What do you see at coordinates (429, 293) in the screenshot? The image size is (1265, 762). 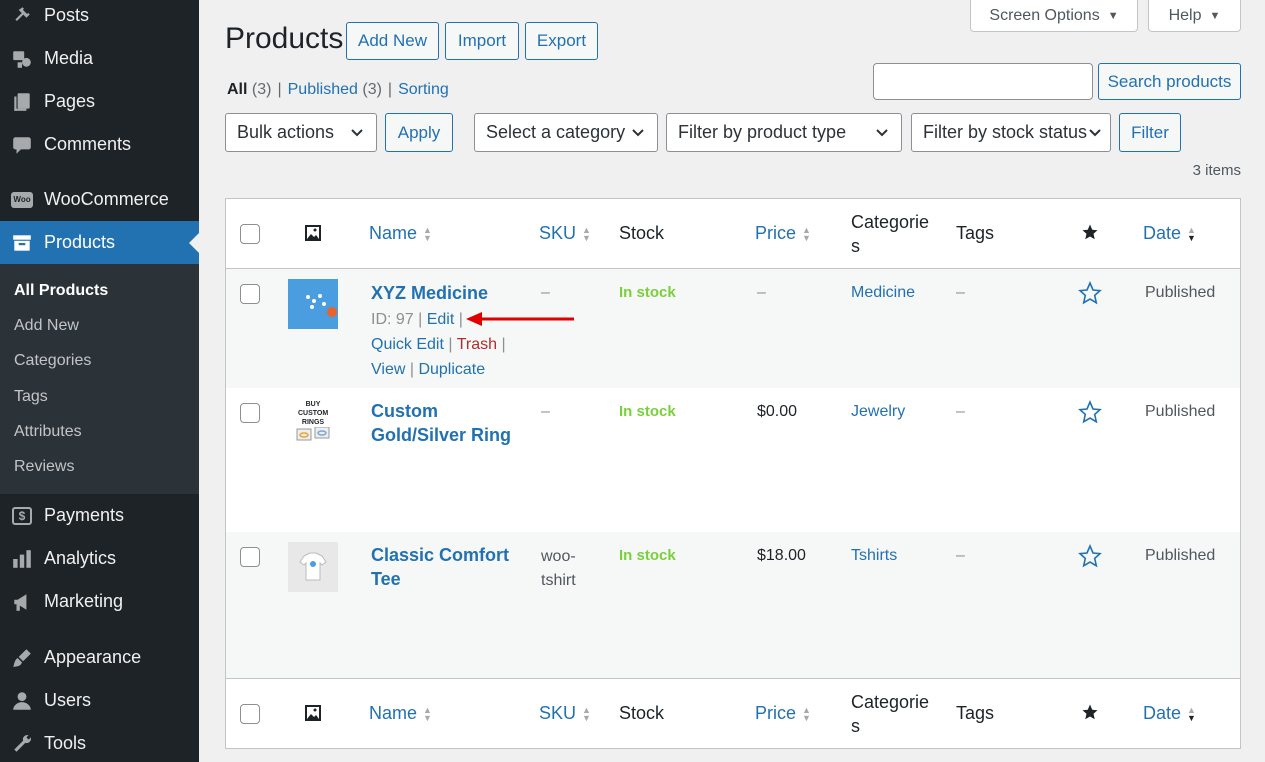 I see `product-name-link: XYZ Medicine` at bounding box center [429, 293].